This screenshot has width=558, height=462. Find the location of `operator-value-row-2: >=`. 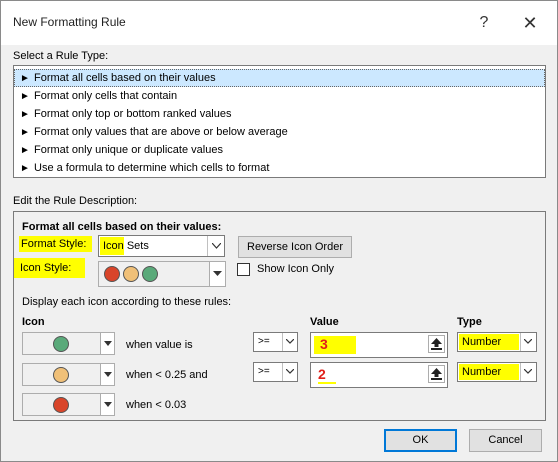

operator-value-row-2: >= is located at coordinates (264, 371).